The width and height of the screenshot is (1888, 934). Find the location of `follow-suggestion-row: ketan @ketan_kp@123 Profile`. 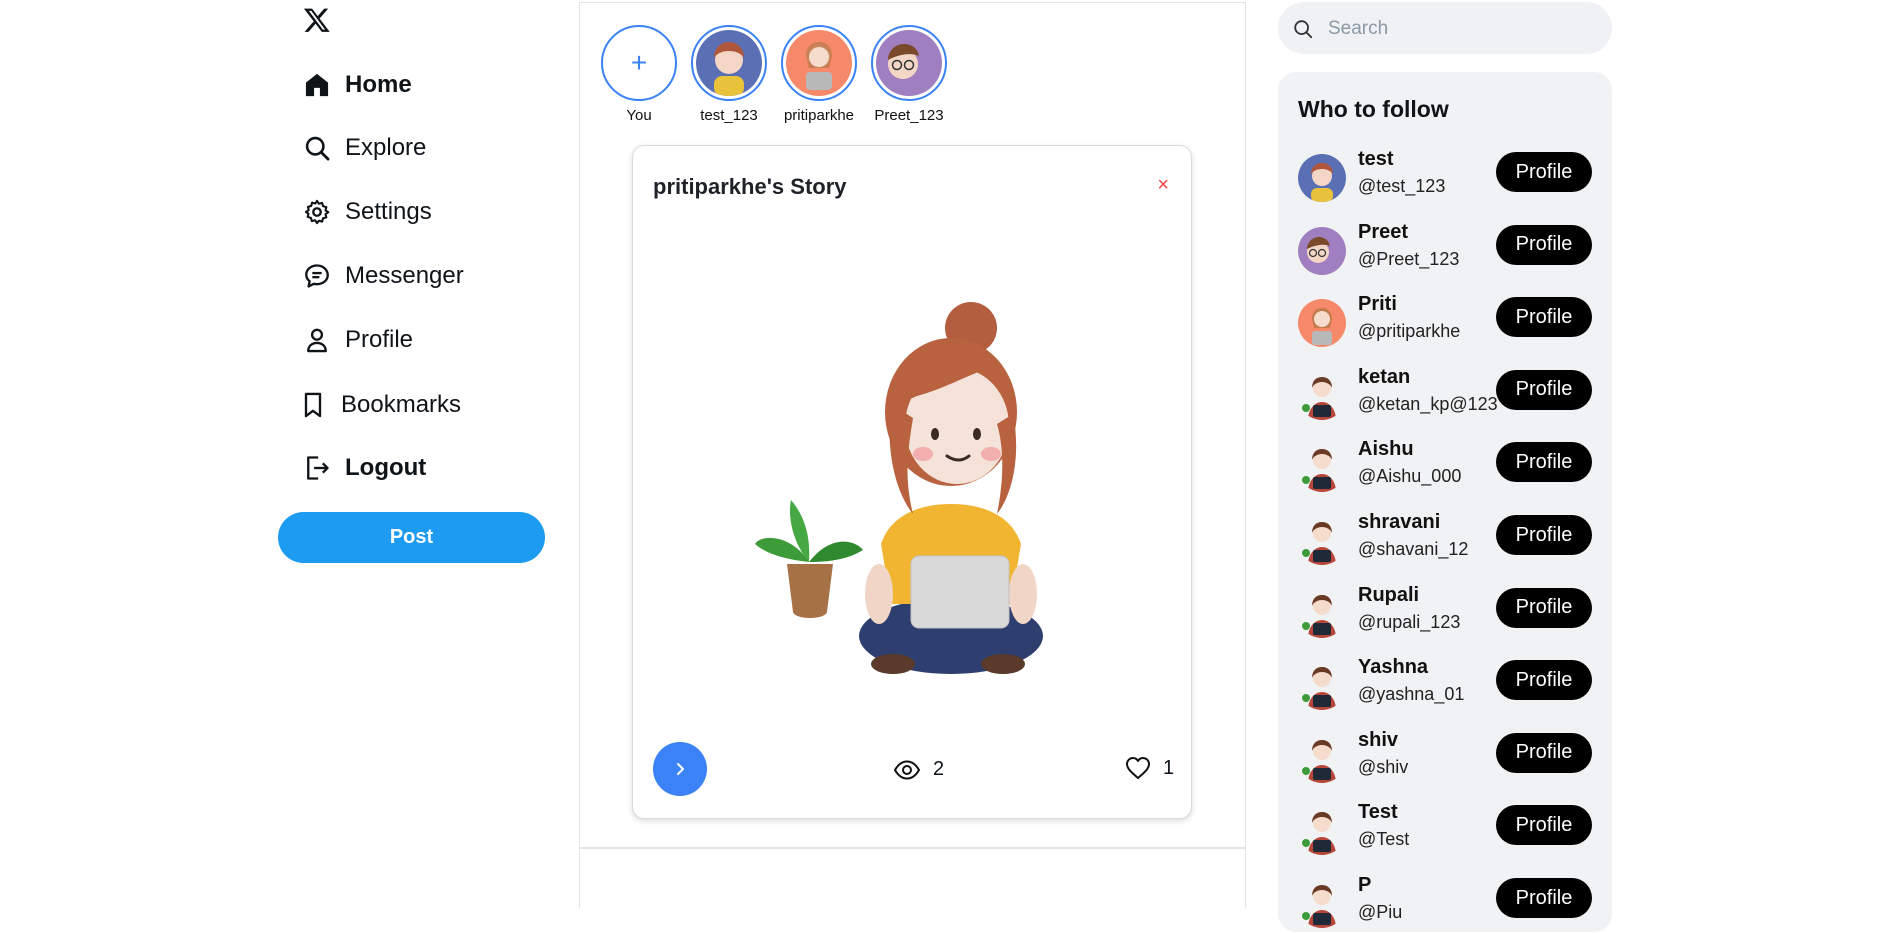

follow-suggestion-row: ketan @ketan_kp@123 Profile is located at coordinates (1448, 396).